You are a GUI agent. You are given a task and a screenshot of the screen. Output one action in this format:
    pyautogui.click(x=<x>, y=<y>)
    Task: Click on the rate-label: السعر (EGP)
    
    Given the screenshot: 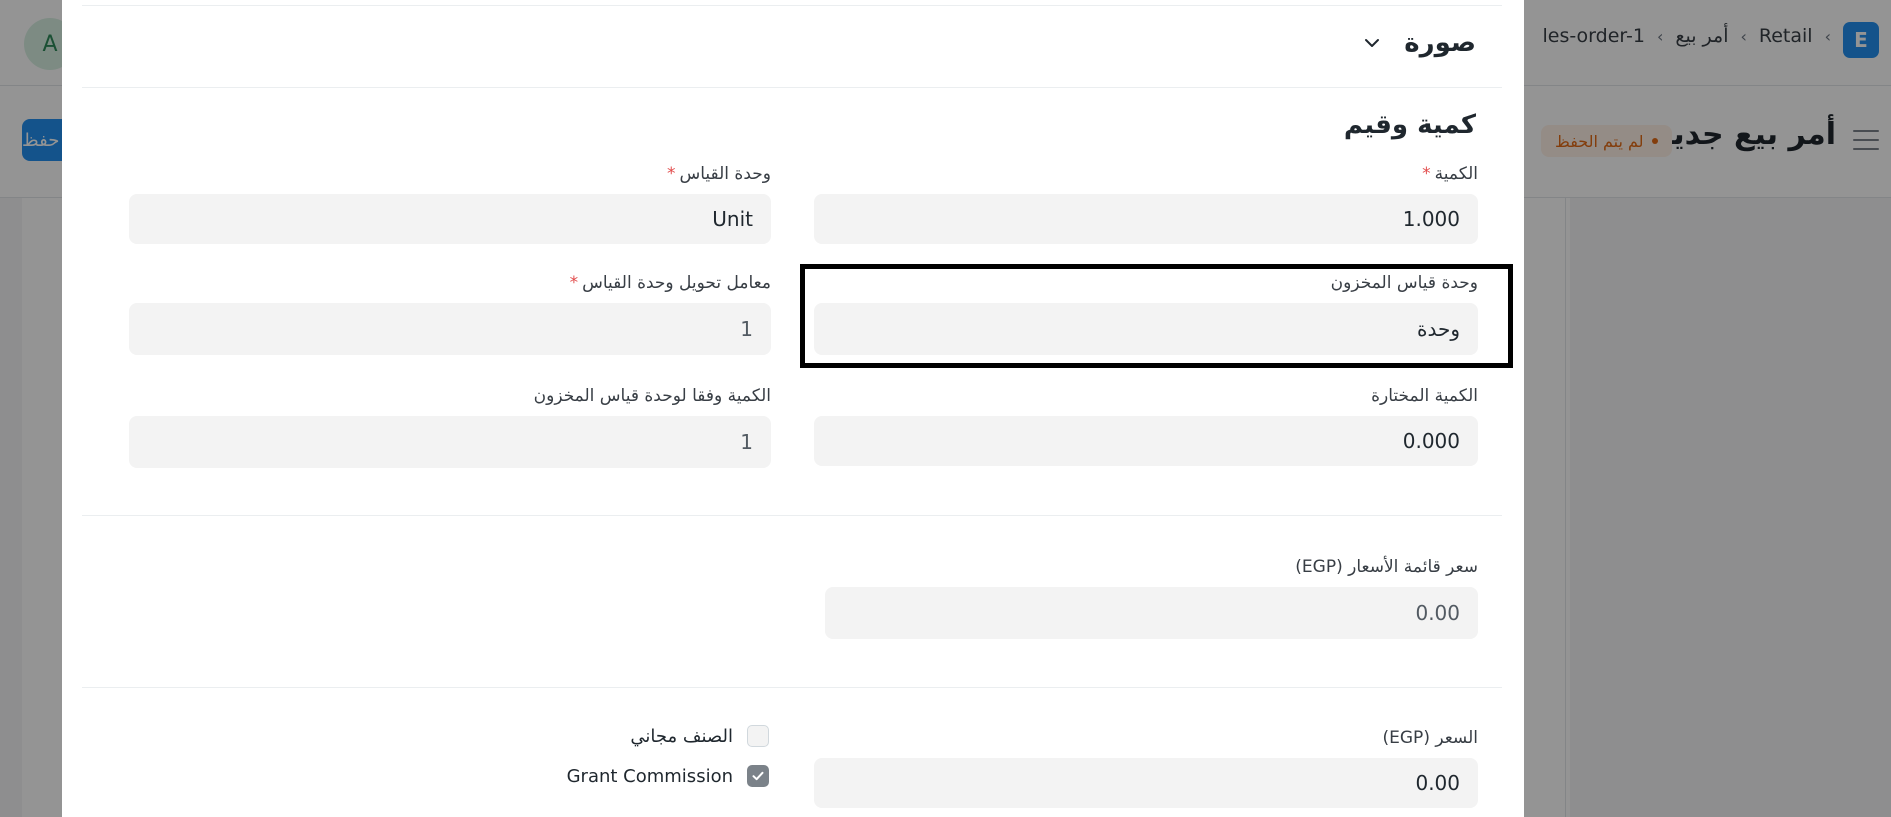 What is the action you would take?
    pyautogui.click(x=1430, y=738)
    